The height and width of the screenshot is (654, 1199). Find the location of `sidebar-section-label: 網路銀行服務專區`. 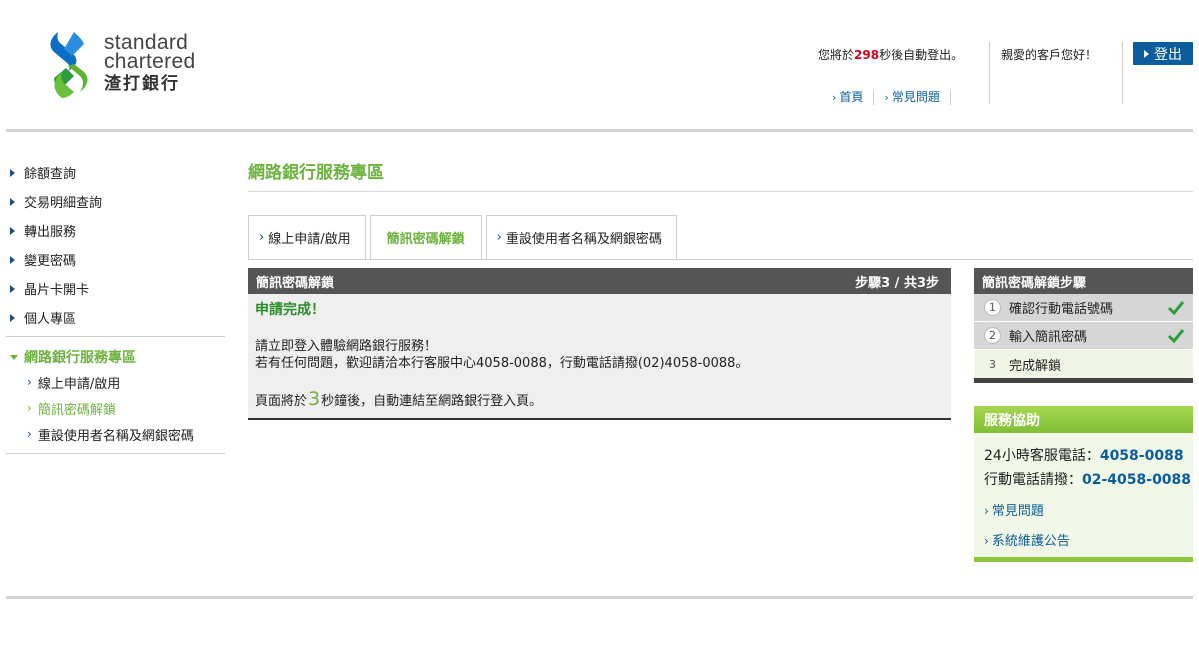

sidebar-section-label: 網路銀行服務專區 is located at coordinates (80, 358).